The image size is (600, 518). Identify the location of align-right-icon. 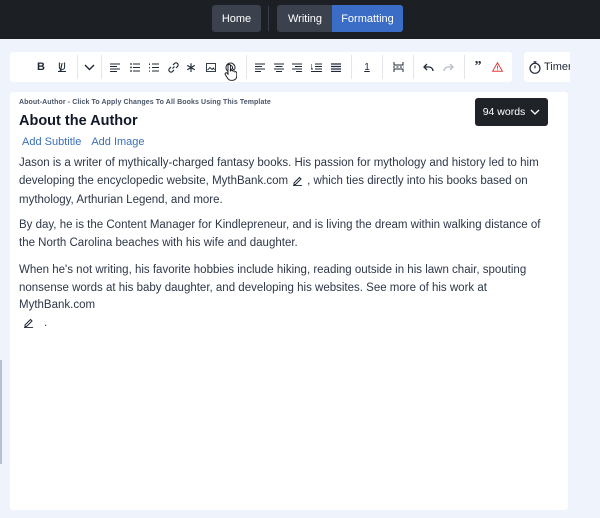
(297, 67).